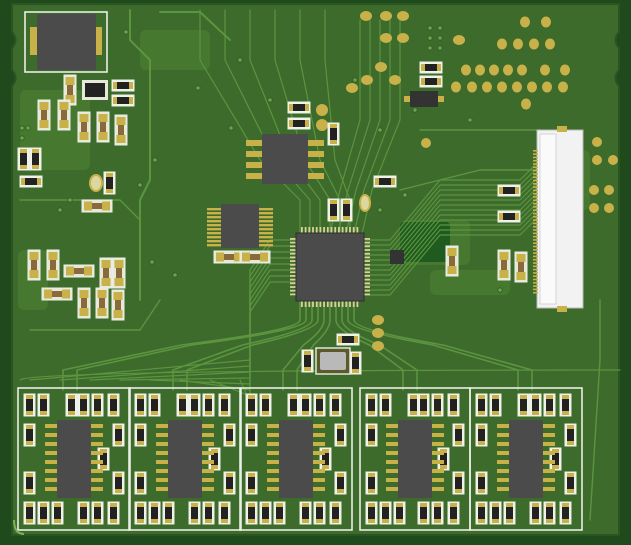  I want to click on ffc-connector, so click(558, 219).